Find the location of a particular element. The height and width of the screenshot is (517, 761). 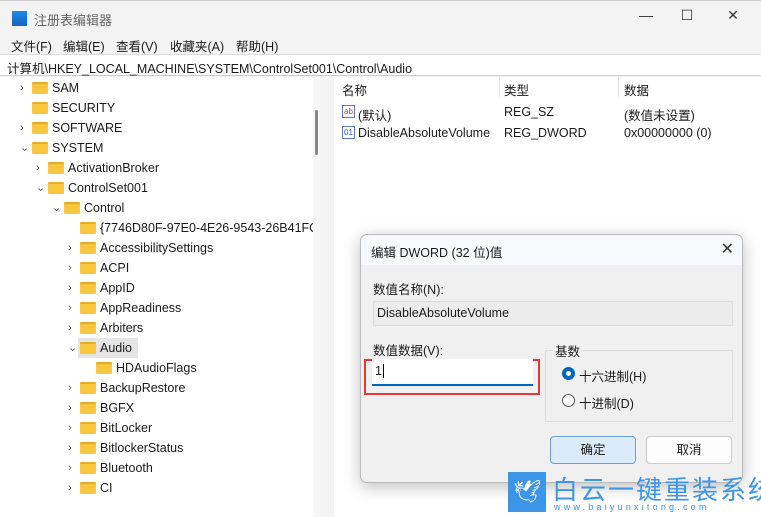

tree-item: › ActivationBroker is located at coordinates (155, 168).